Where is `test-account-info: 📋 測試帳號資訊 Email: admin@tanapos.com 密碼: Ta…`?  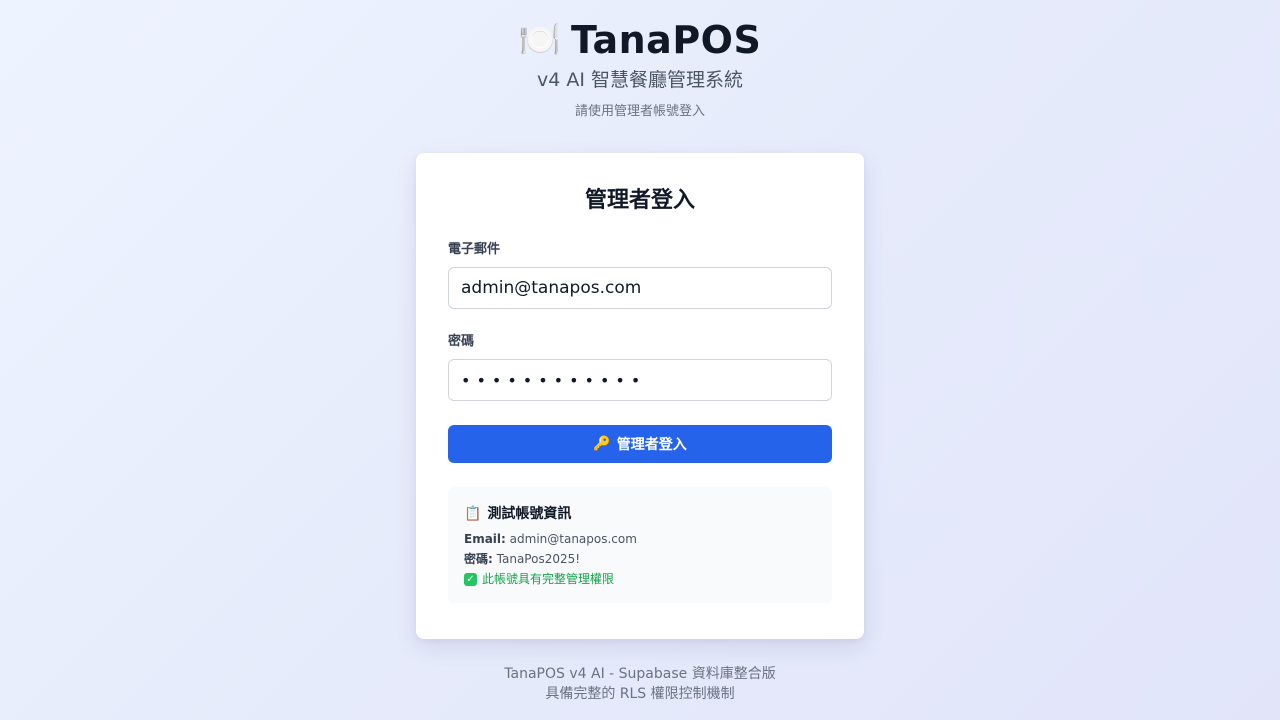
test-account-info: 📋 測試帳號資訊 Email: admin@tanapos.com 密碼: Ta… is located at coordinates (640, 545).